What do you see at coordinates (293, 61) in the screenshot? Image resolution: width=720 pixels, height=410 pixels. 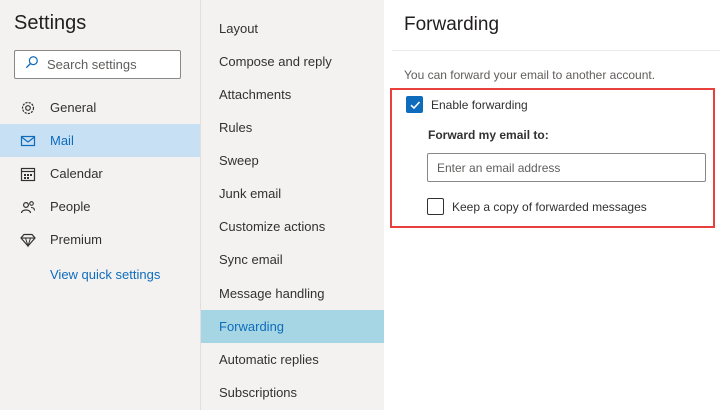 I see `subnav-compose-and-reply: Compose and reply` at bounding box center [293, 61].